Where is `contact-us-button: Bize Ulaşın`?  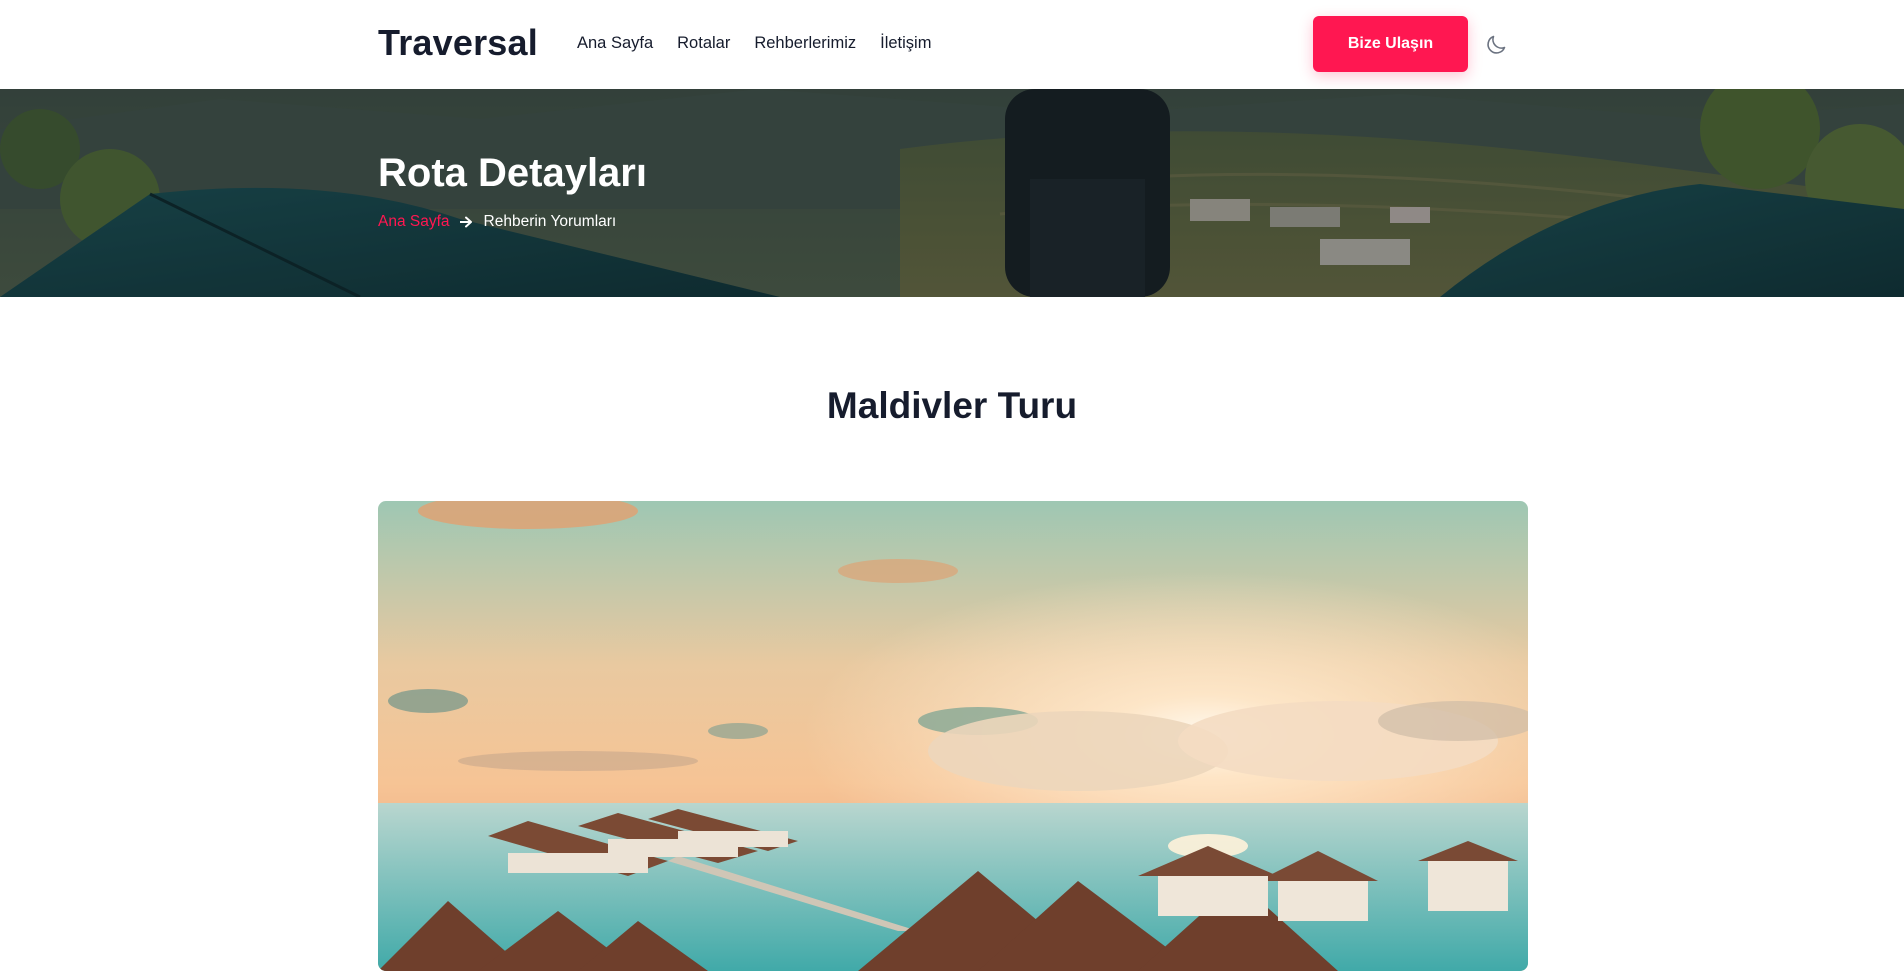 contact-us-button: Bize Ulaşın is located at coordinates (1390, 44).